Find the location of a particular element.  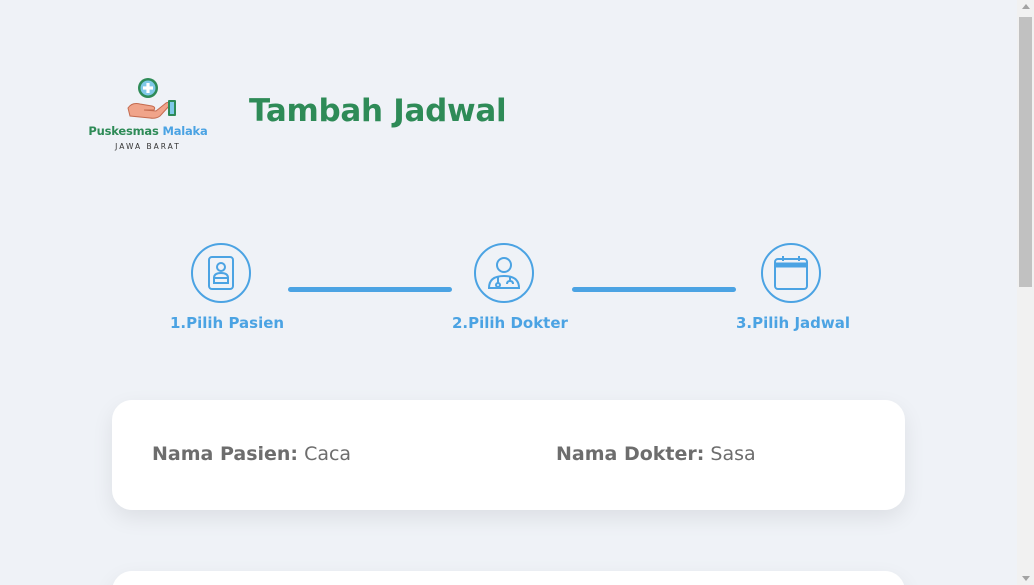

step-1-circle is located at coordinates (221, 273).